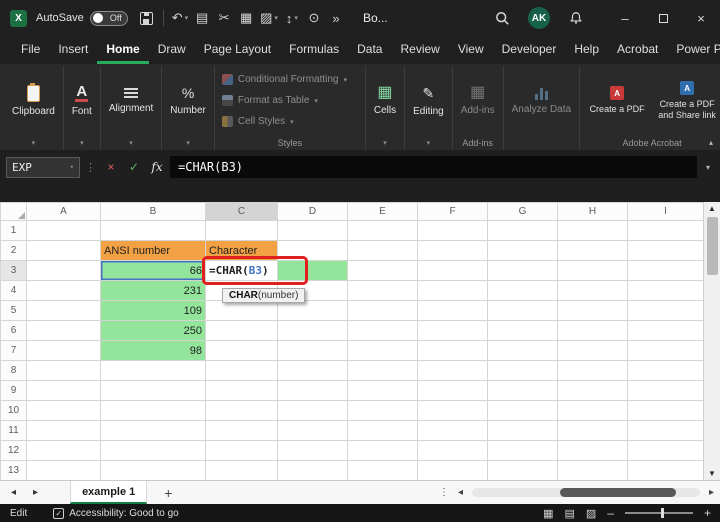 The height and width of the screenshot is (522, 720). Describe the element at coordinates (63, 370) in the screenshot. I see `cell-a8` at that location.